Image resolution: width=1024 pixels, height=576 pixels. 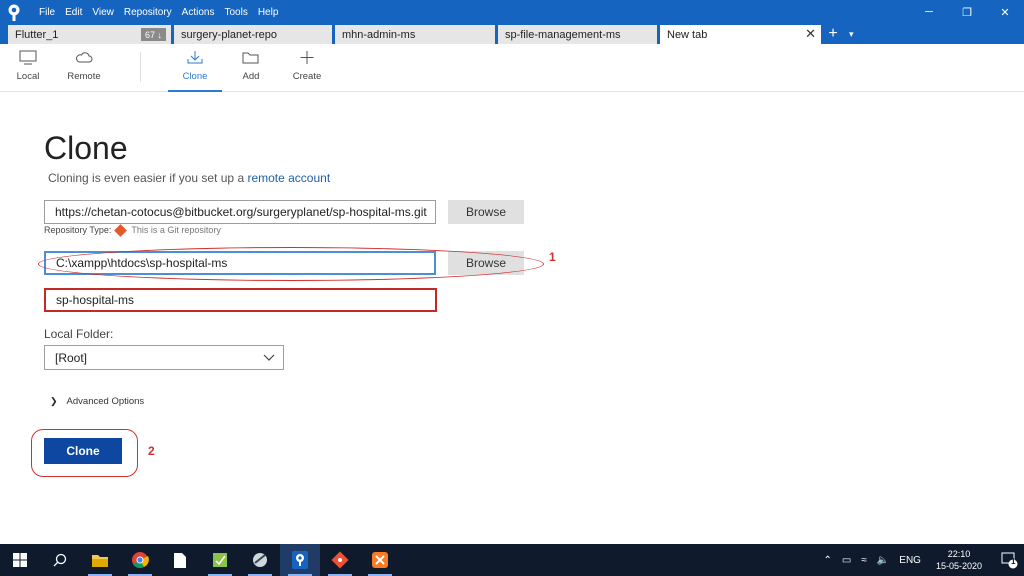 I want to click on xampp-icon, so click(x=380, y=560).